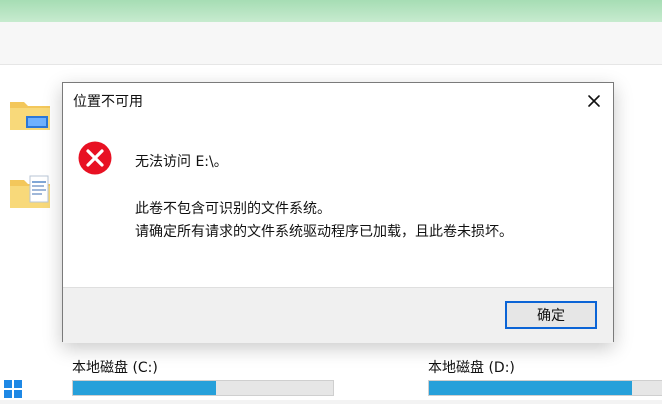 This screenshot has width=662, height=404. What do you see at coordinates (551, 315) in the screenshot?
I see `ok-button: 确定` at bounding box center [551, 315].